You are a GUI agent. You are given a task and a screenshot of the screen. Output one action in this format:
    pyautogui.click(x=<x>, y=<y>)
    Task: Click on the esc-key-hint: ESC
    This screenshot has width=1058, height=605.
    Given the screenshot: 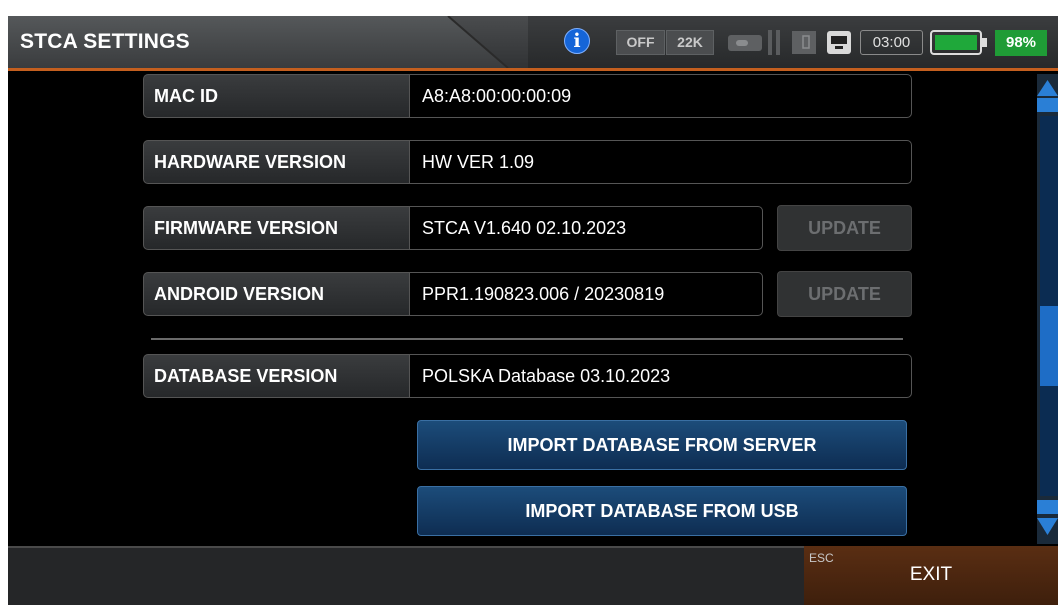 What is the action you would take?
    pyautogui.click(x=821, y=558)
    